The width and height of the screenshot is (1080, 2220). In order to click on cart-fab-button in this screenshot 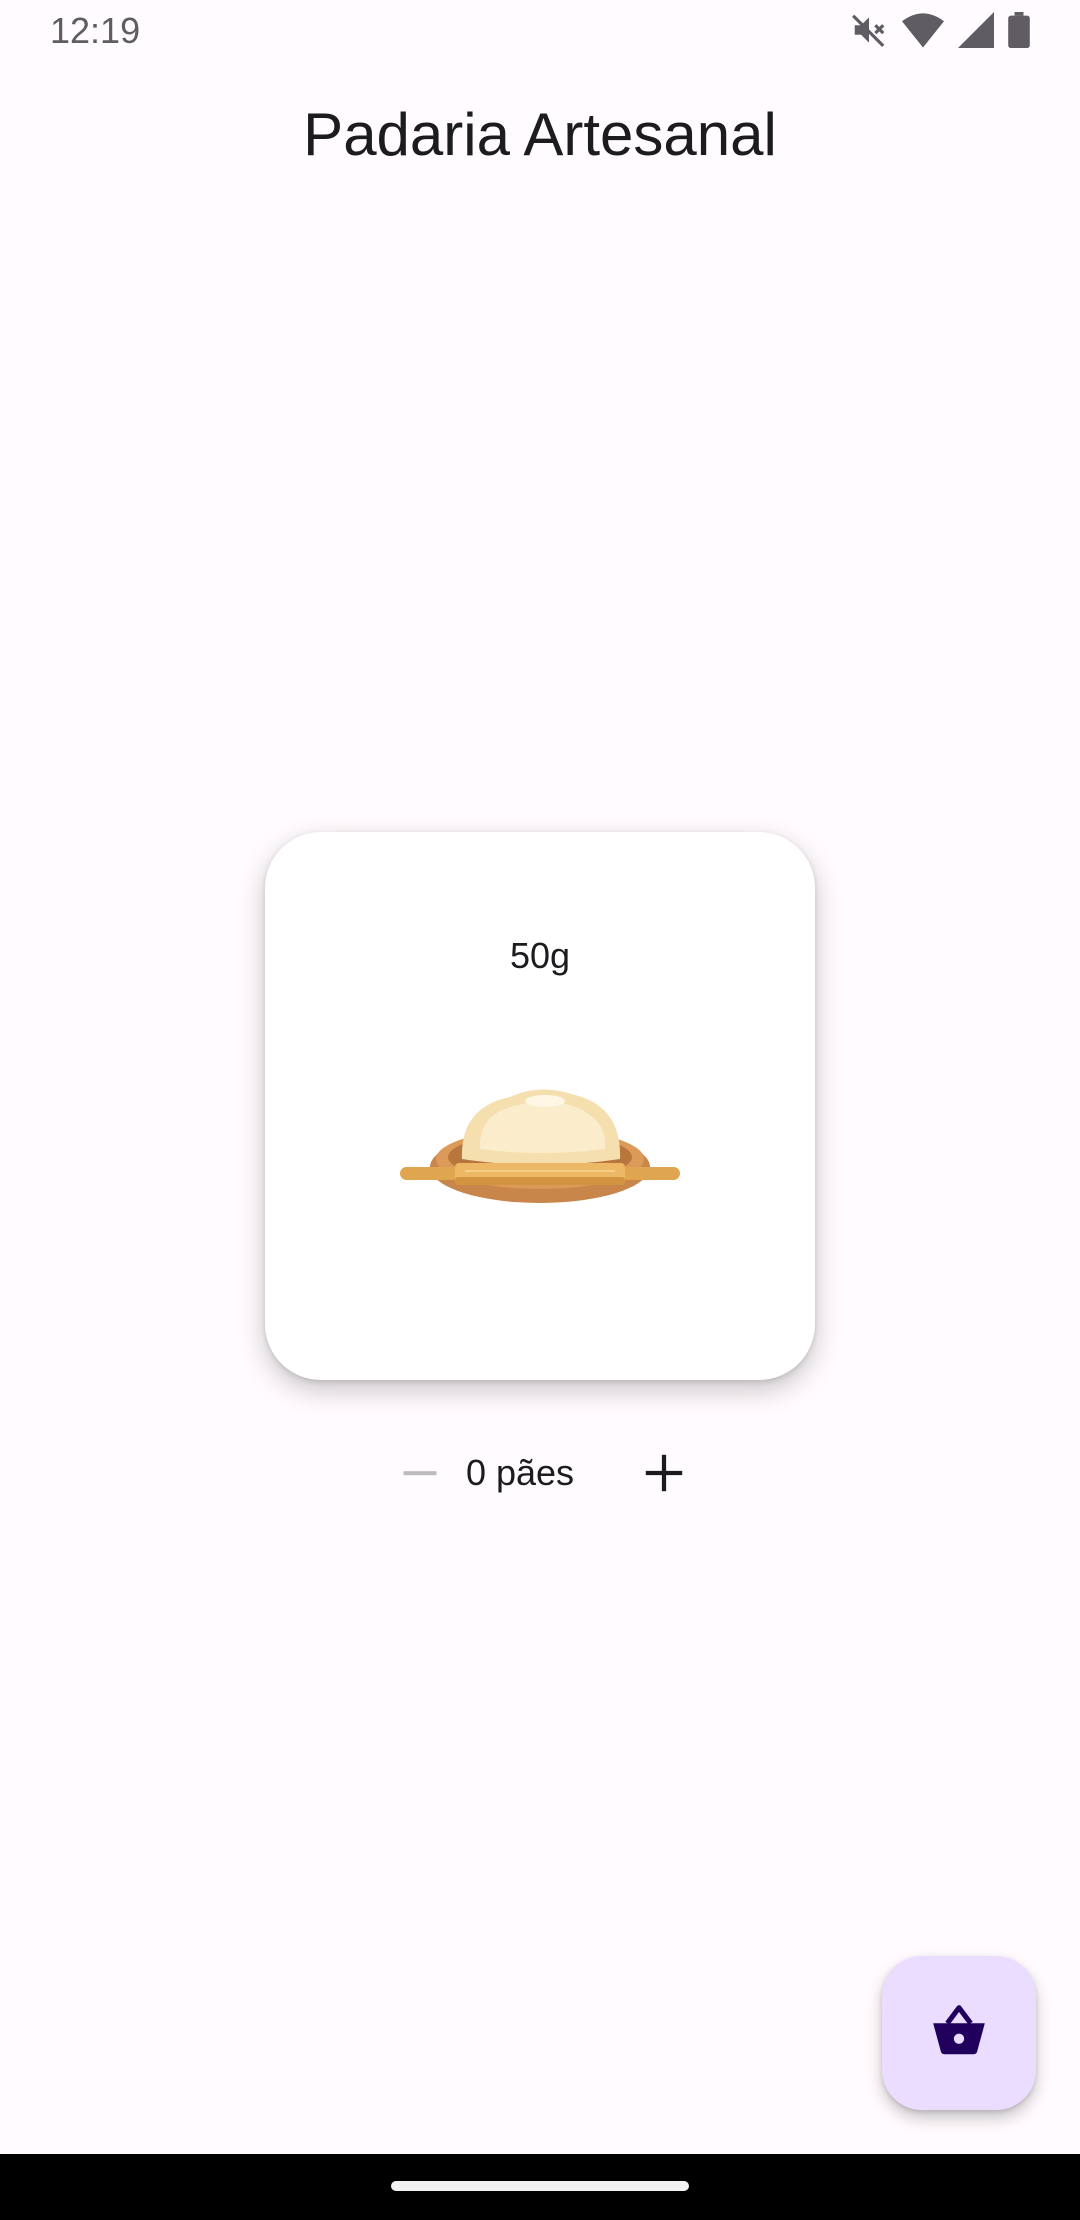, I will do `click(959, 2033)`.